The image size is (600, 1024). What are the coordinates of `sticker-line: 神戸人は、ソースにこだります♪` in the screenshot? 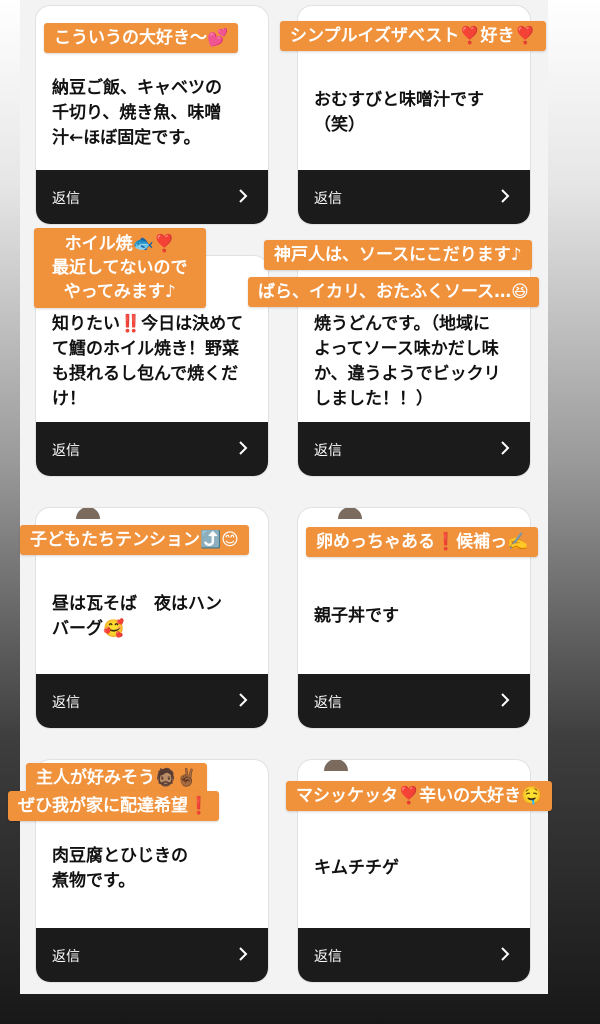 It's located at (398, 255).